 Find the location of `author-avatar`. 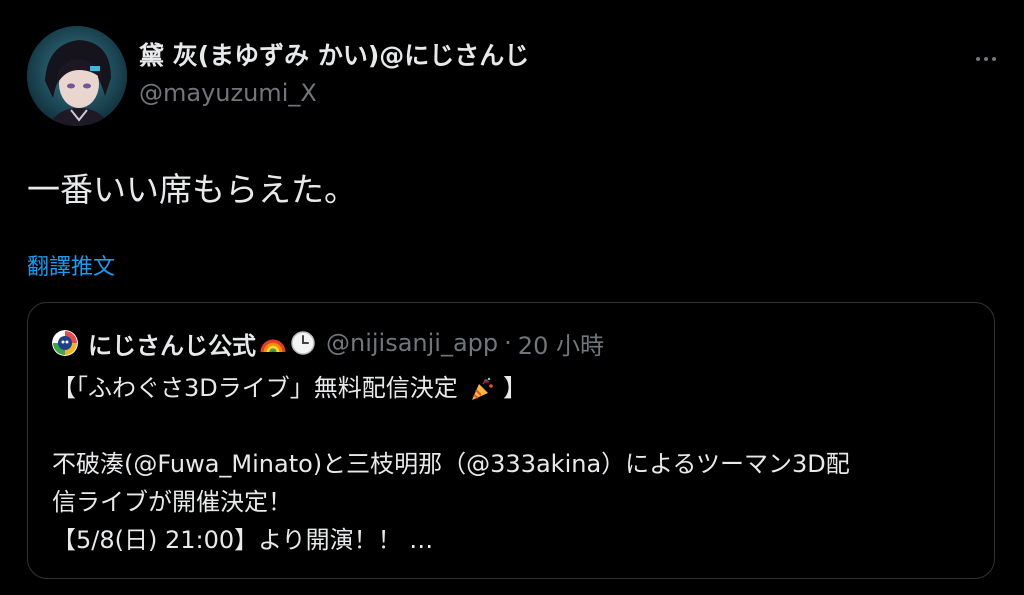

author-avatar is located at coordinates (77, 76).